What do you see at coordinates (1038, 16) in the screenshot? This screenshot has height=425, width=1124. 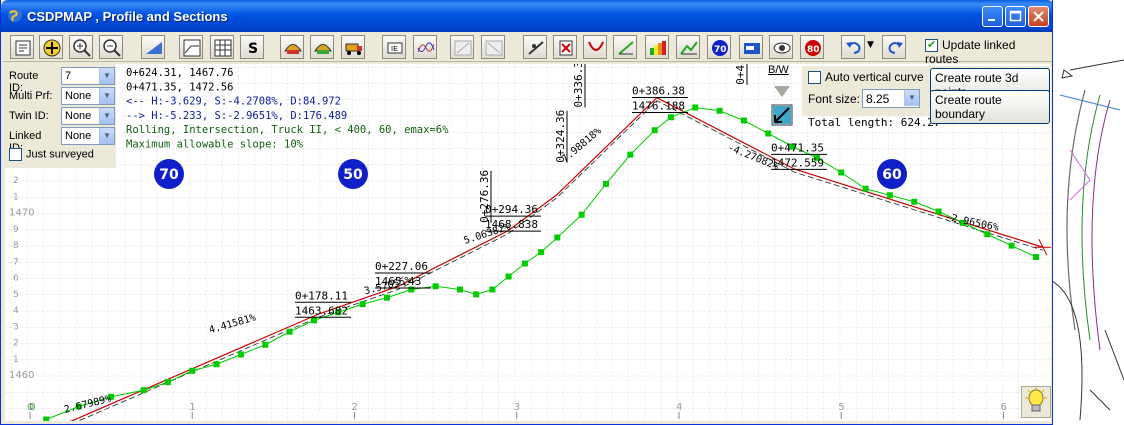 I see `close-button` at bounding box center [1038, 16].